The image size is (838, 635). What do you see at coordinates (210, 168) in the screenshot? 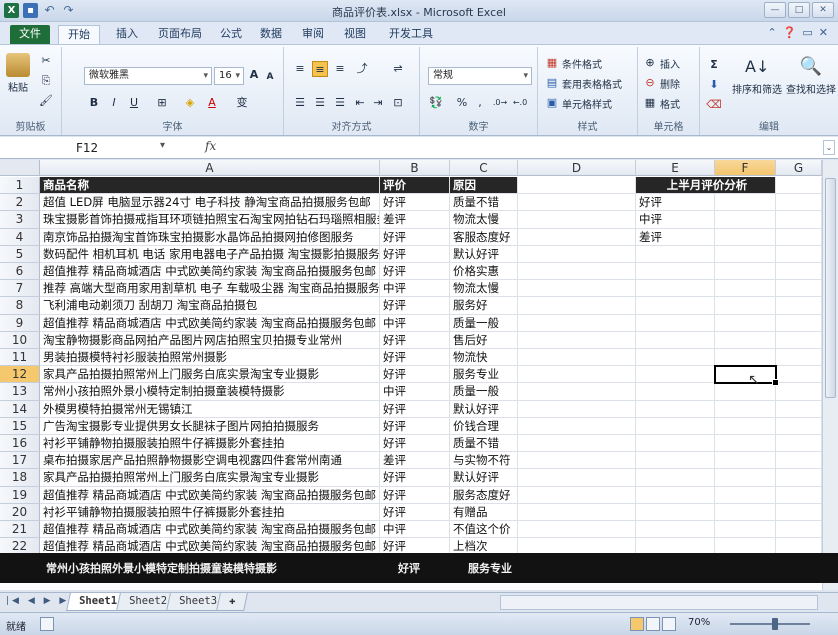
I see `column-header-a: A` at bounding box center [210, 168].